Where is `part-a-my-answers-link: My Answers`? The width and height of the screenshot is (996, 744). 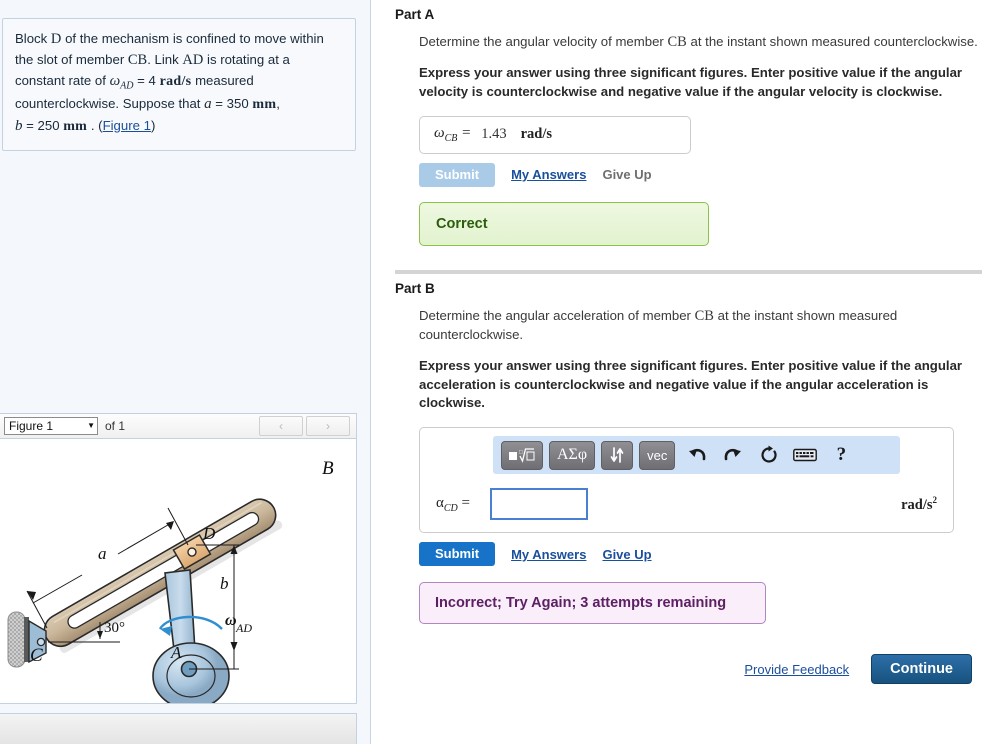
part-a-my-answers-link: My Answers is located at coordinates (548, 174).